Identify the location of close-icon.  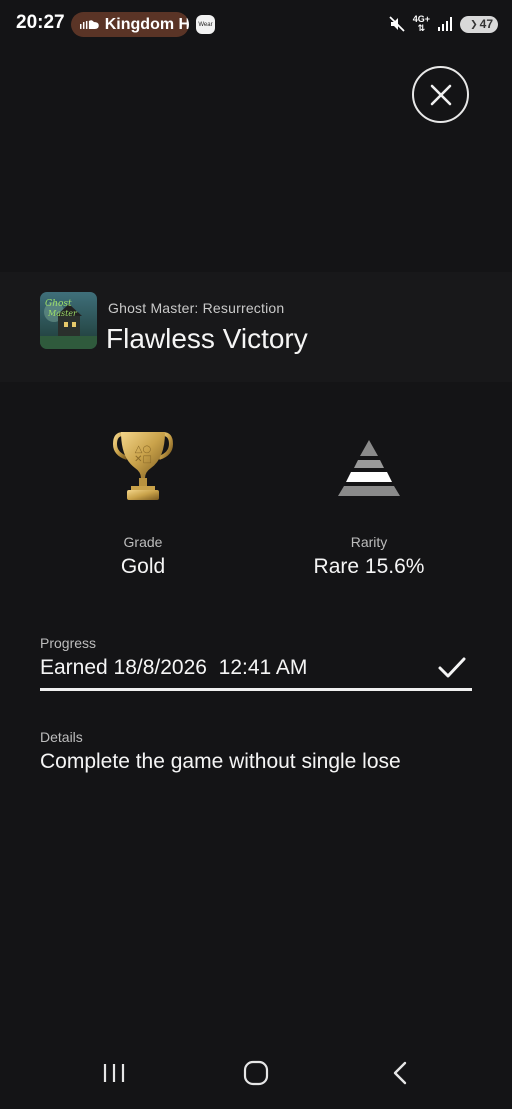
(440, 94).